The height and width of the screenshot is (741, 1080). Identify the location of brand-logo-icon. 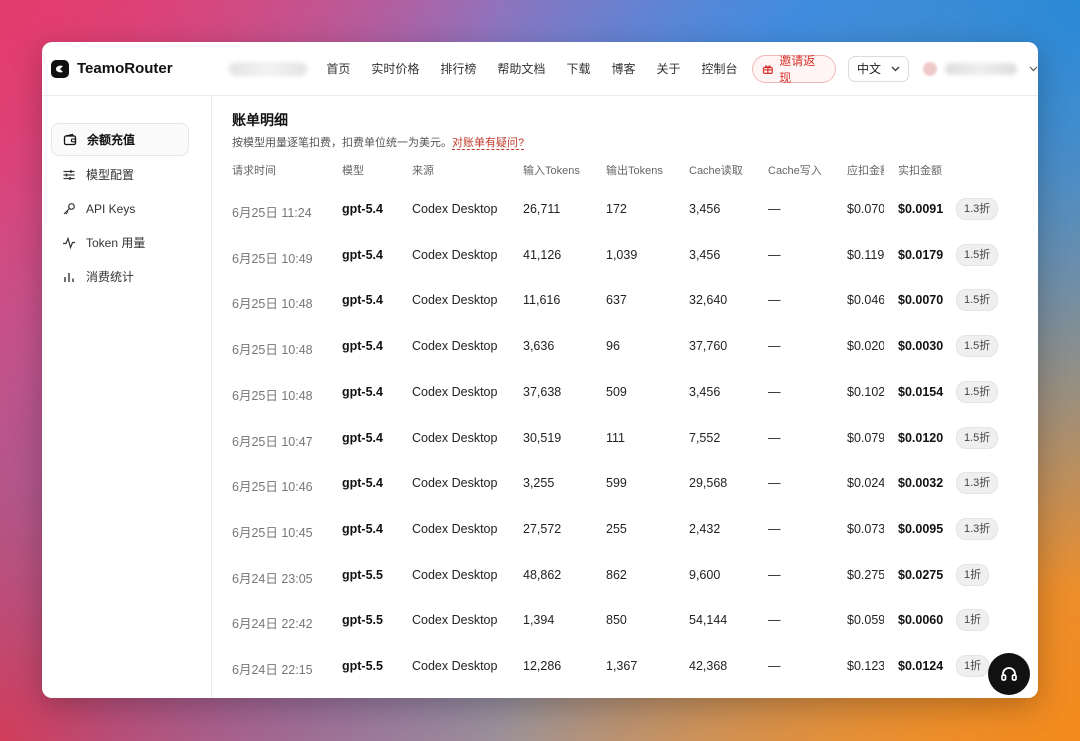
(60, 68).